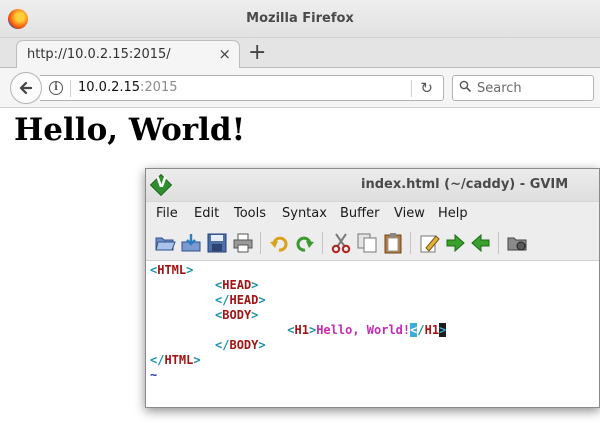 The width and height of the screenshot is (600, 424). I want to click on search-icon, so click(465, 86).